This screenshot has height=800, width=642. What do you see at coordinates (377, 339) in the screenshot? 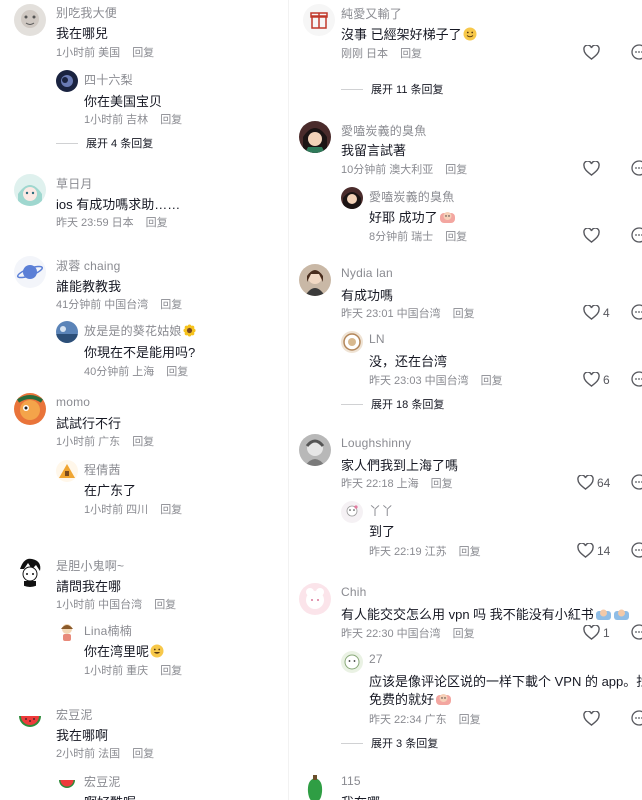
I see `commenter-name: LN` at bounding box center [377, 339].